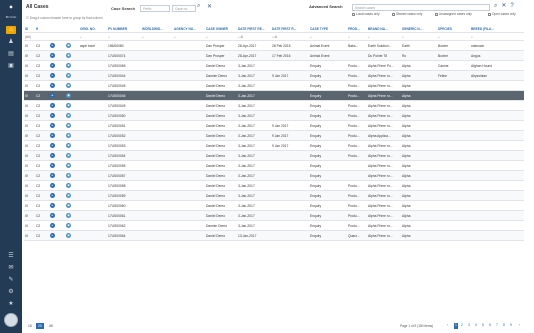  I want to click on help-icon: ?, so click(511, 6).